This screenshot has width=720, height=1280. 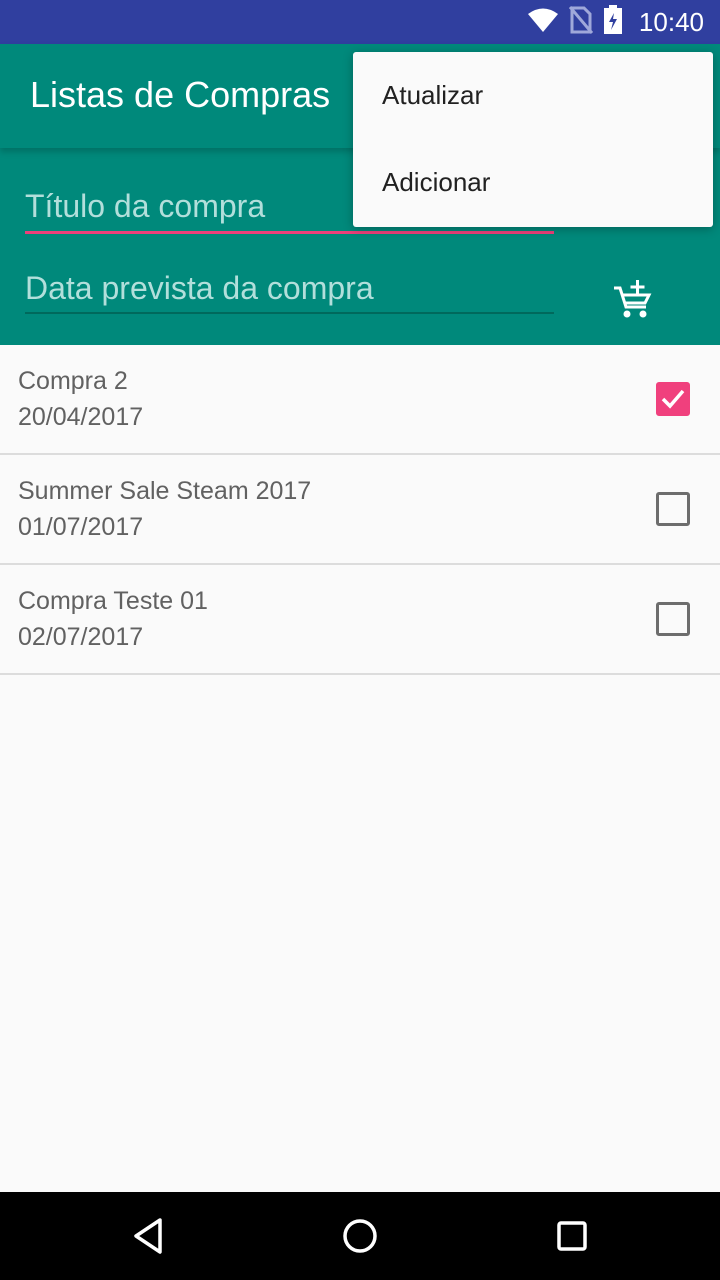 I want to click on menu-item-atualizar: Atualizar, so click(x=533, y=95).